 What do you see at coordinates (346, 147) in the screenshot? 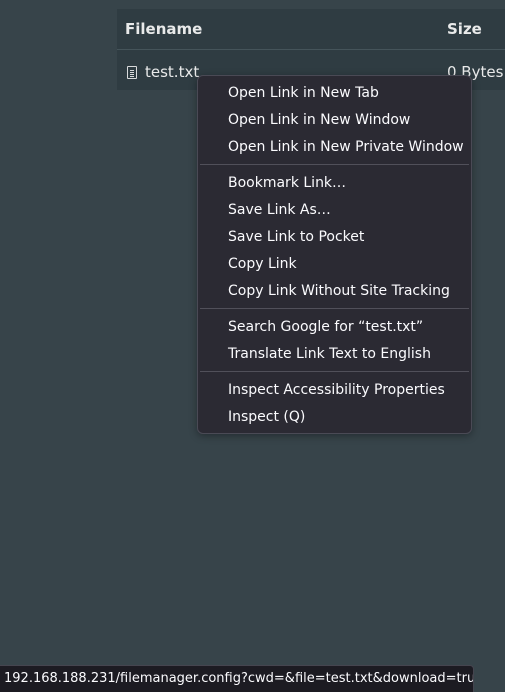
I see `menu-open-link-new-private-window: Open Link in New Private Window` at bounding box center [346, 147].